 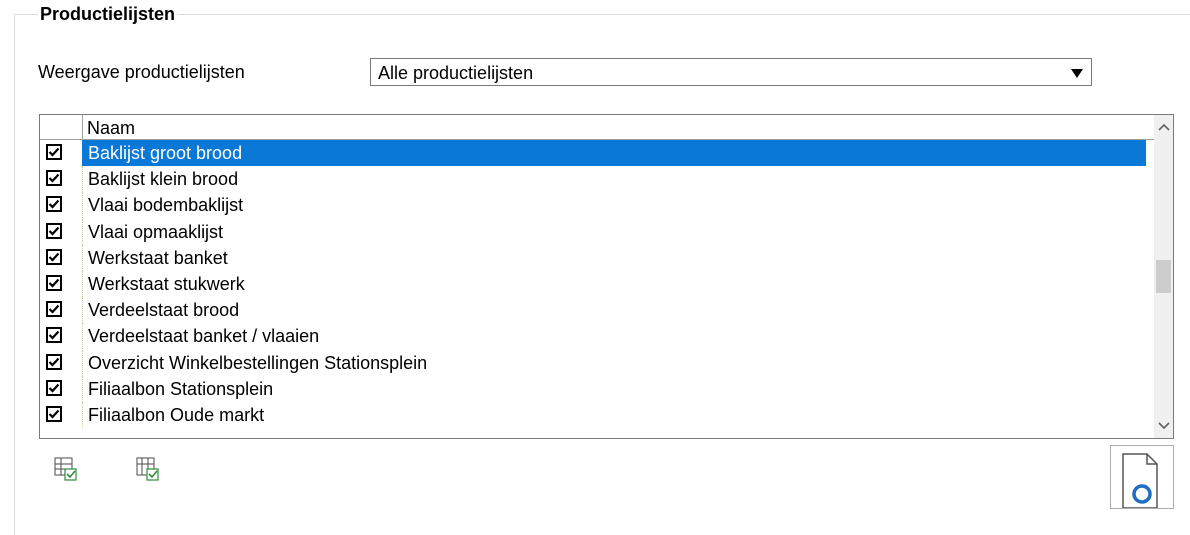 I want to click on row-name-cell: Baklijst groot brood, so click(x=614, y=153).